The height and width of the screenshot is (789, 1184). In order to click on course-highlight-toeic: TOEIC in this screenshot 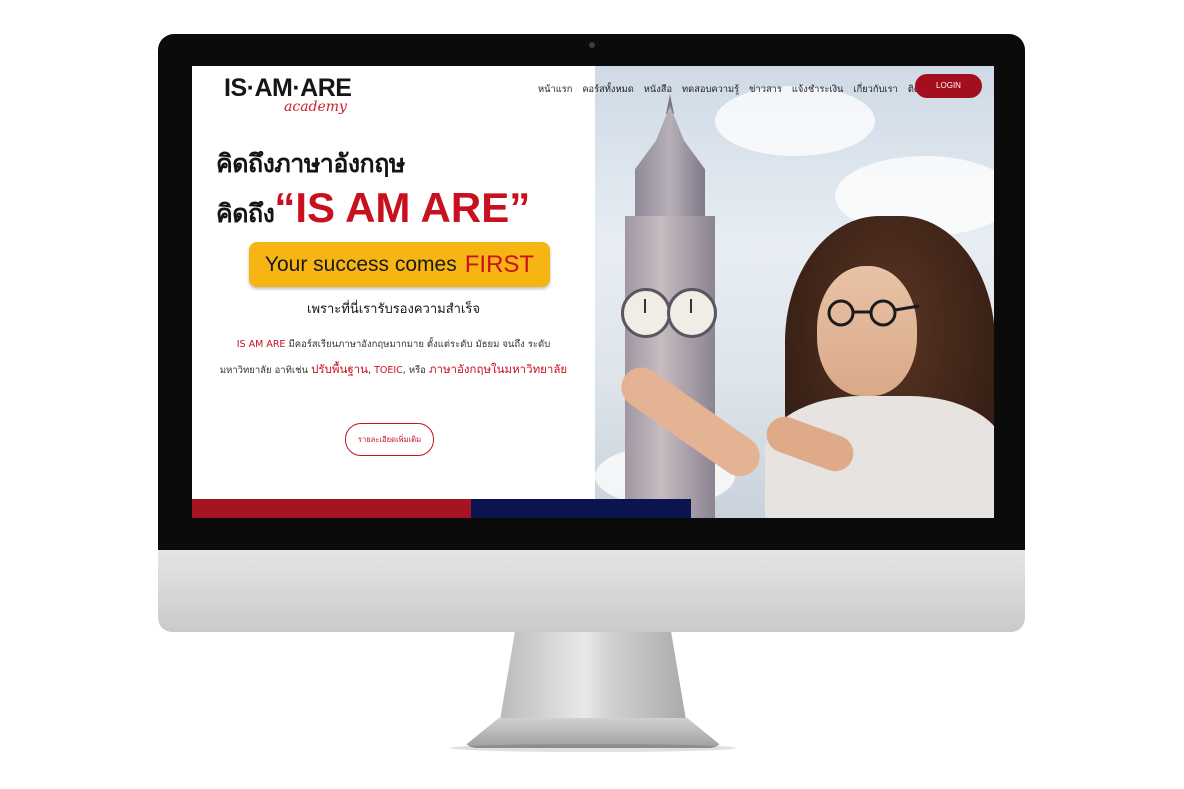, I will do `click(388, 370)`.